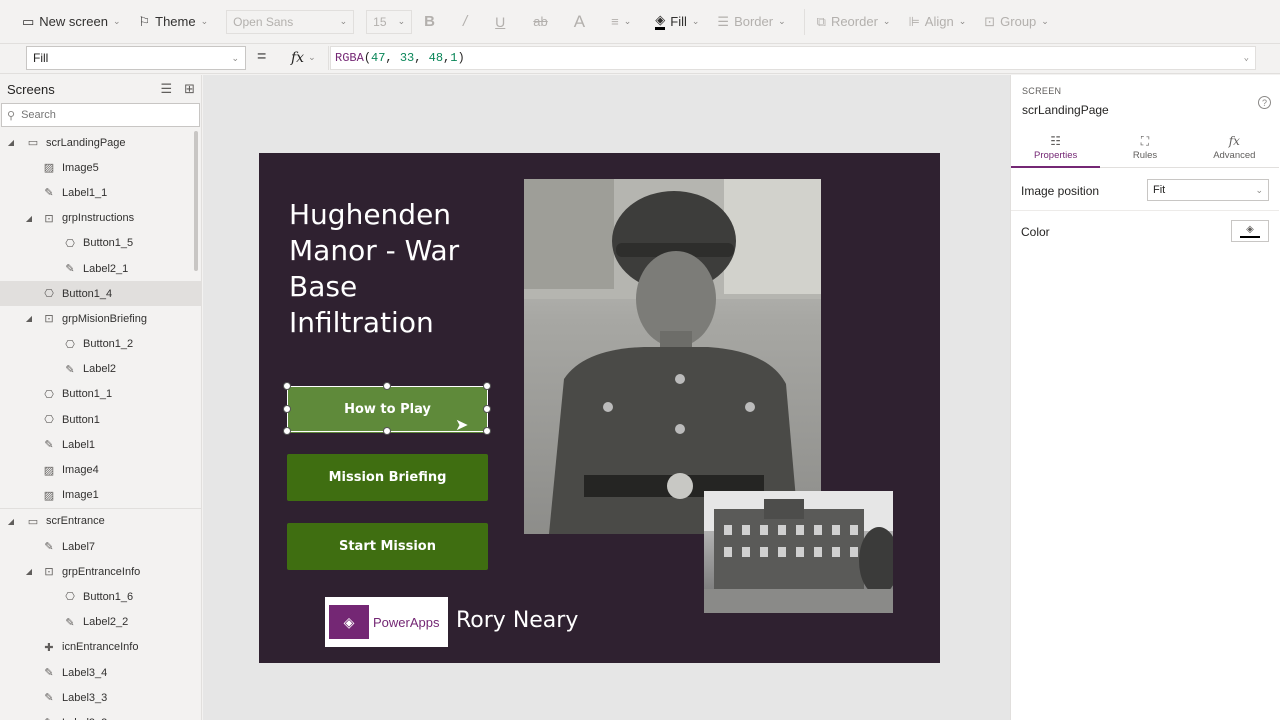 Image resolution: width=1280 pixels, height=720 pixels. What do you see at coordinates (136, 58) in the screenshot?
I see `property-select: Fill ⌄` at bounding box center [136, 58].